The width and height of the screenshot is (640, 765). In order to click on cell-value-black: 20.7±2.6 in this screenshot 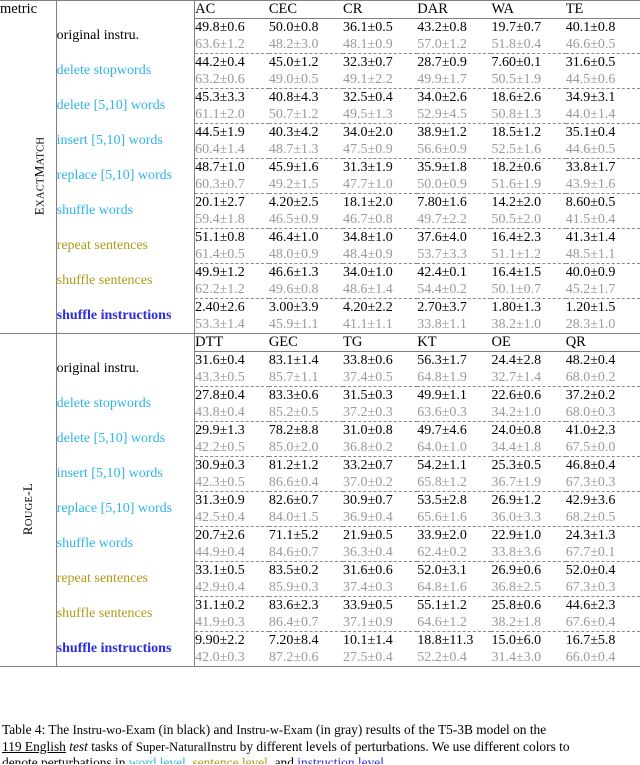, I will do `click(231, 535)`.